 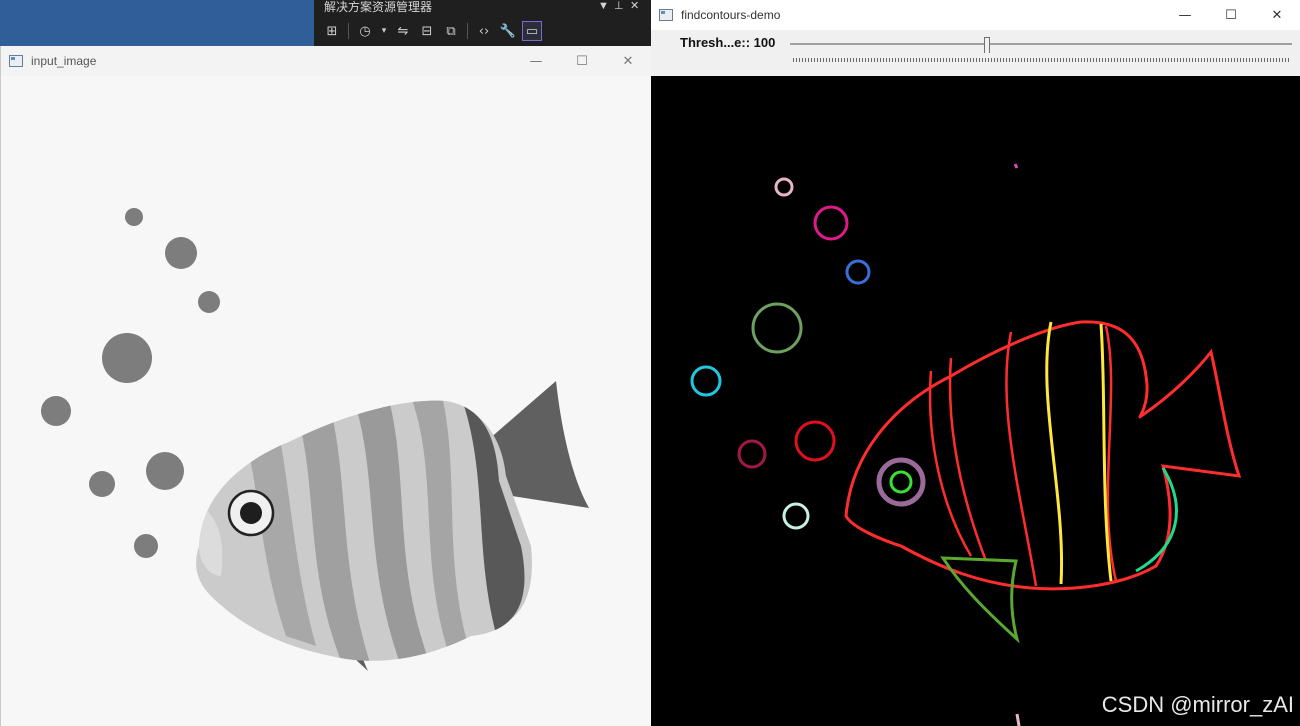 What do you see at coordinates (508, 31) in the screenshot?
I see `wrench-icon: 🔧` at bounding box center [508, 31].